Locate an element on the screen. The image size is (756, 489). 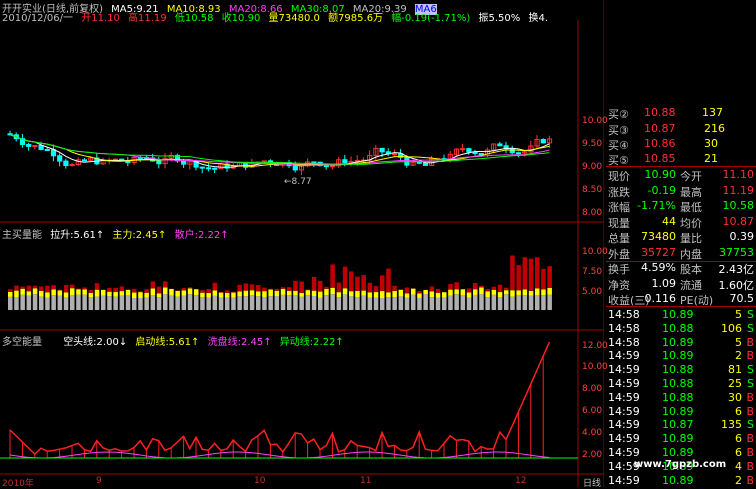
panel2-value-1: 拉升:5.61↑ is located at coordinates (77, 235).